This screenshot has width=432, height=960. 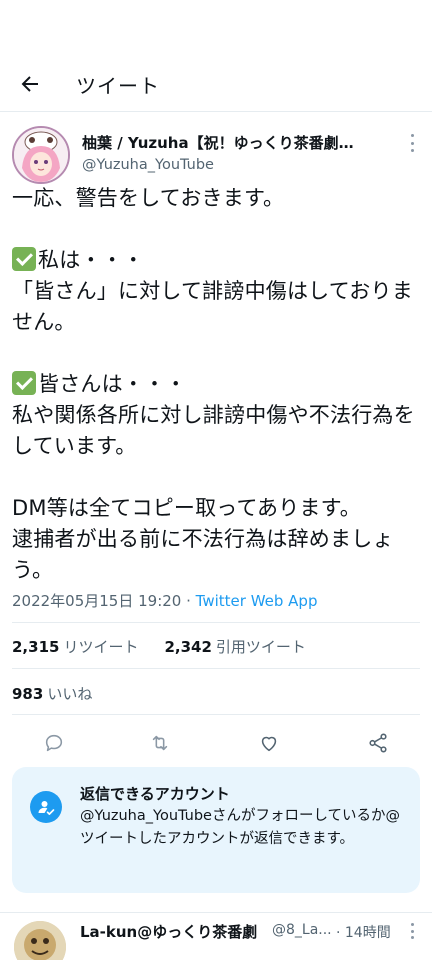 I want to click on like-icon, so click(x=269, y=744).